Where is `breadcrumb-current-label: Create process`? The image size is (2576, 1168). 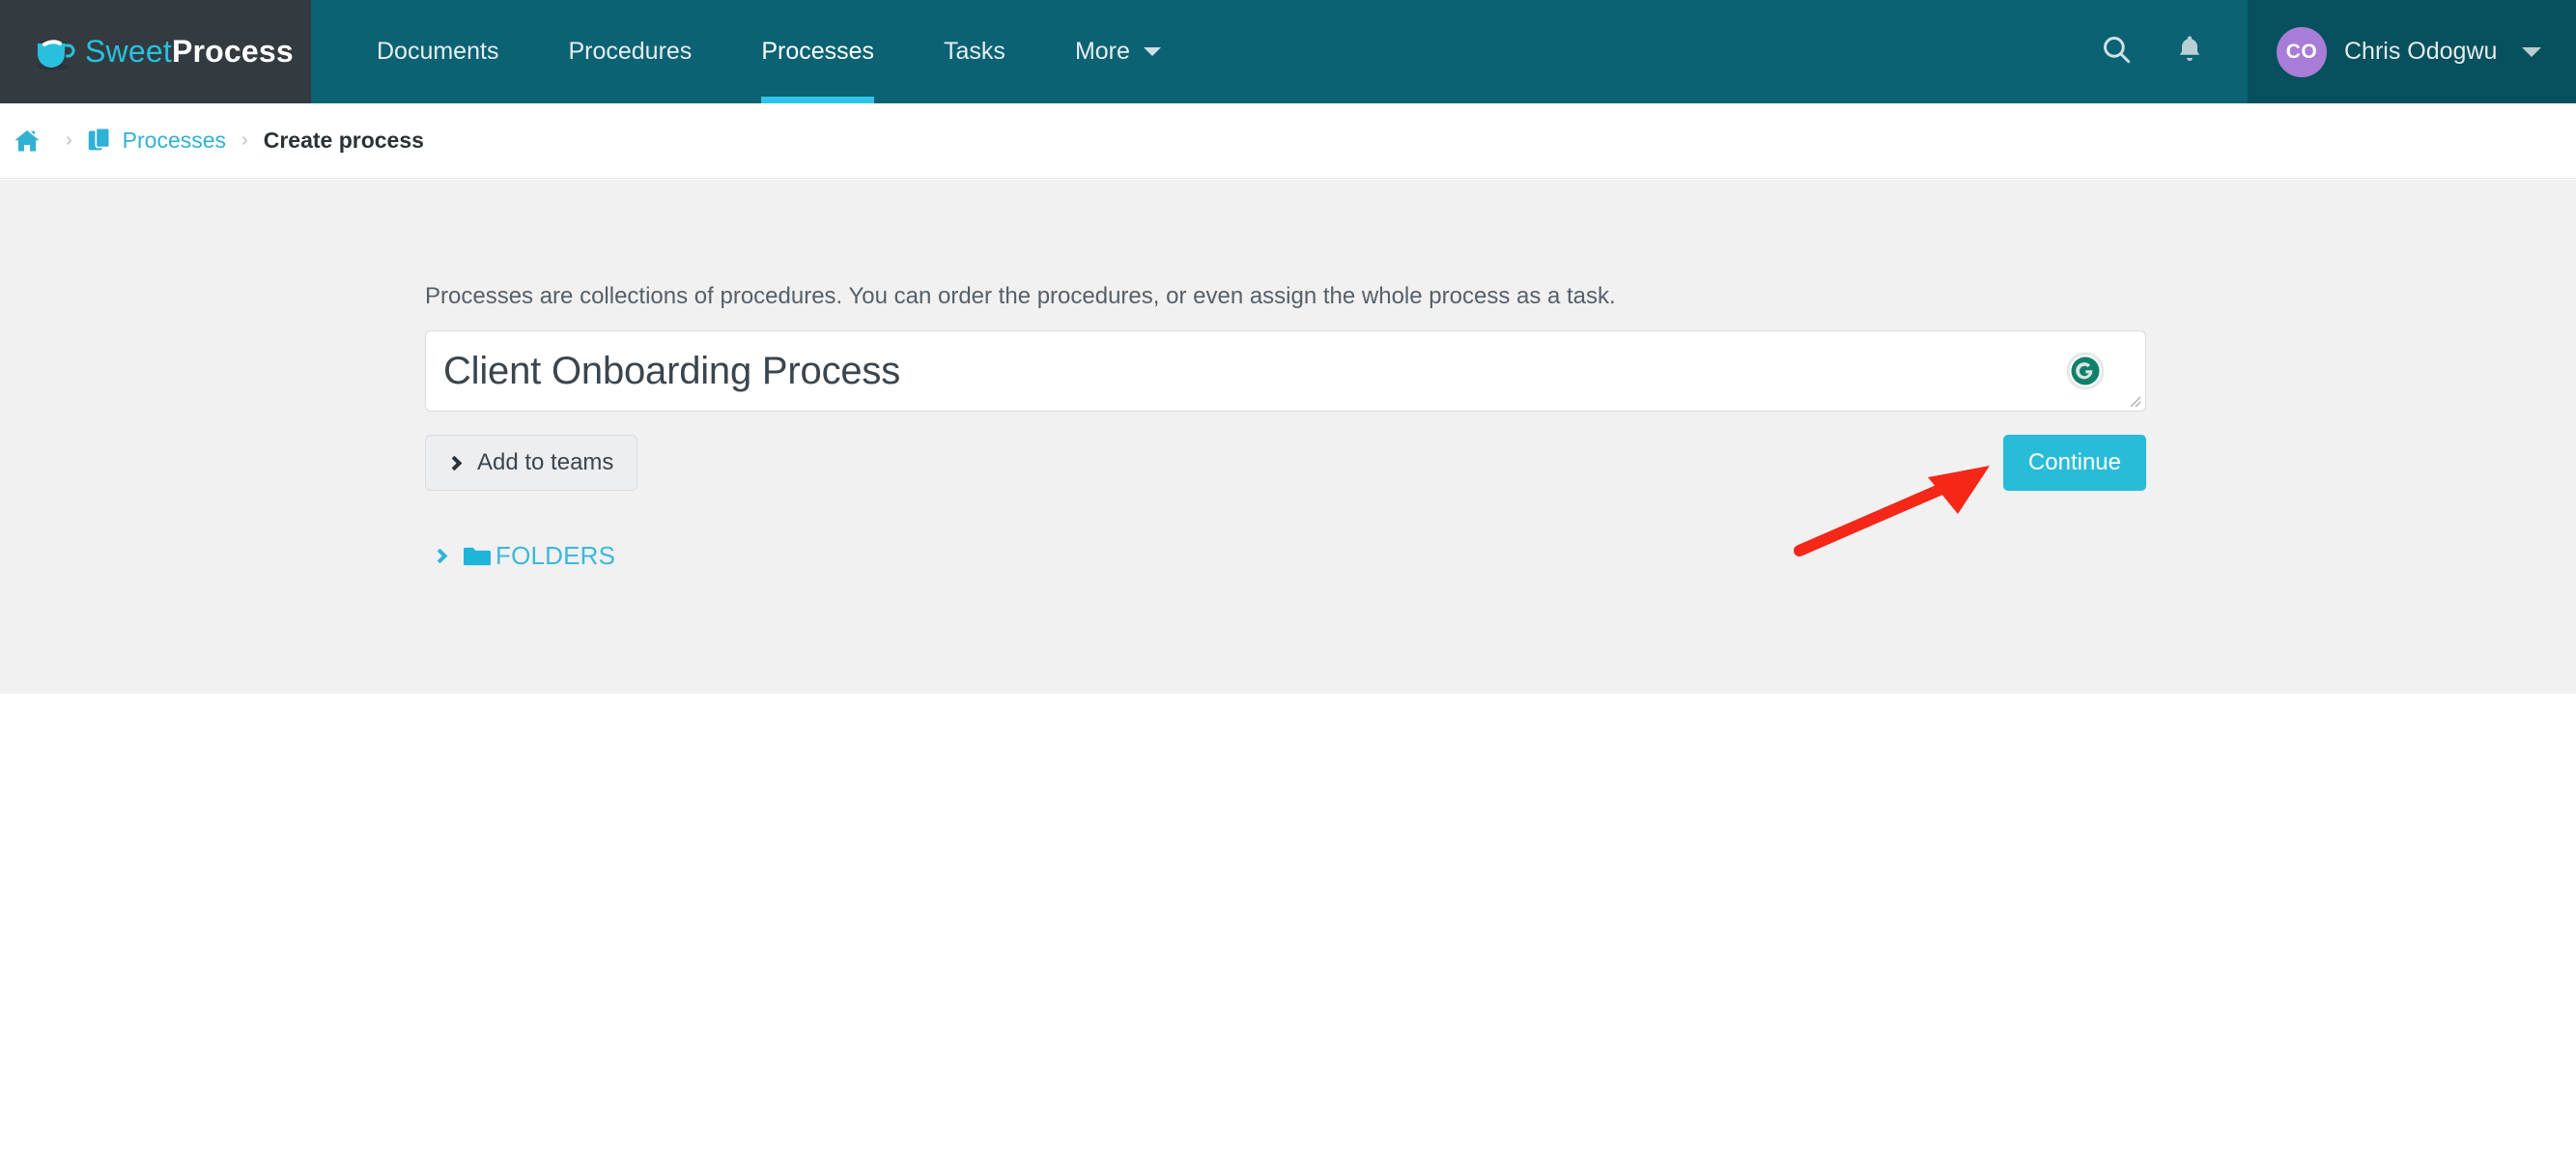
breadcrumb-current-label: Create process is located at coordinates (343, 140).